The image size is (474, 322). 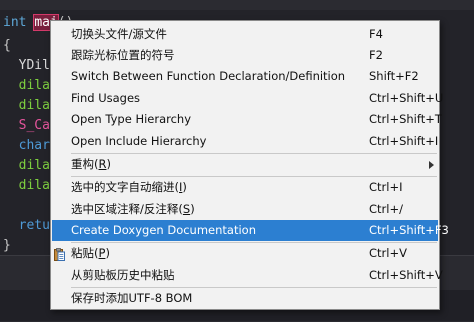 What do you see at coordinates (237, 5) in the screenshot?
I see `editor-top-bar` at bounding box center [237, 5].